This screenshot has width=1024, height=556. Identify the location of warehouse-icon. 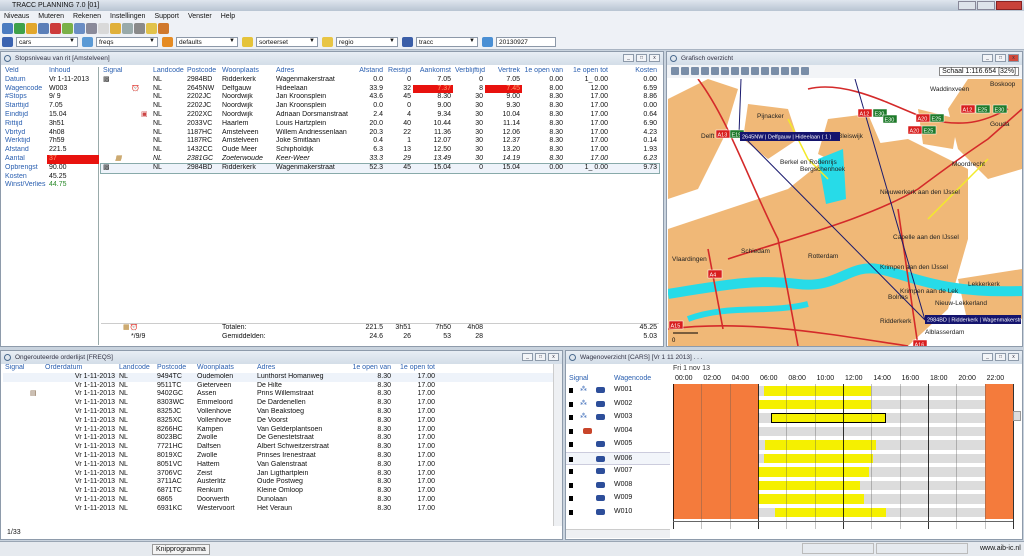
(775, 71).